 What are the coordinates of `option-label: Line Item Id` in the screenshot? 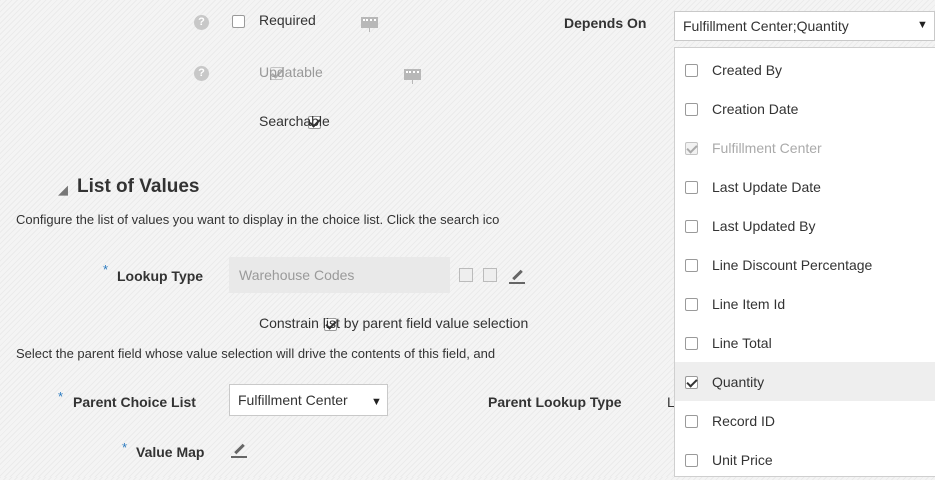 It's located at (749, 303).